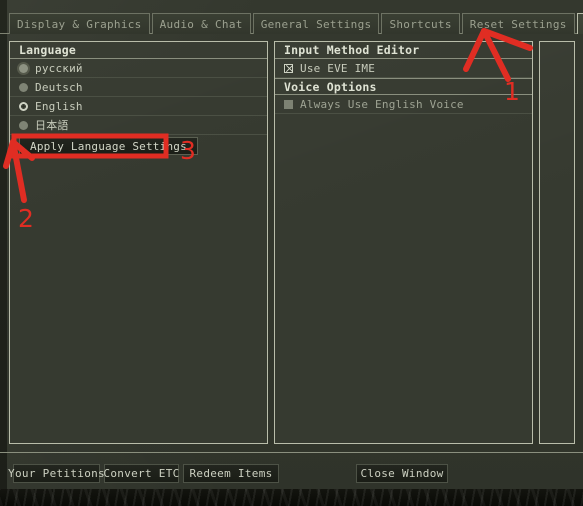 The image size is (583, 506). Describe the element at coordinates (56, 473) in the screenshot. I see `your-petitions-button: Your Petitions` at that location.